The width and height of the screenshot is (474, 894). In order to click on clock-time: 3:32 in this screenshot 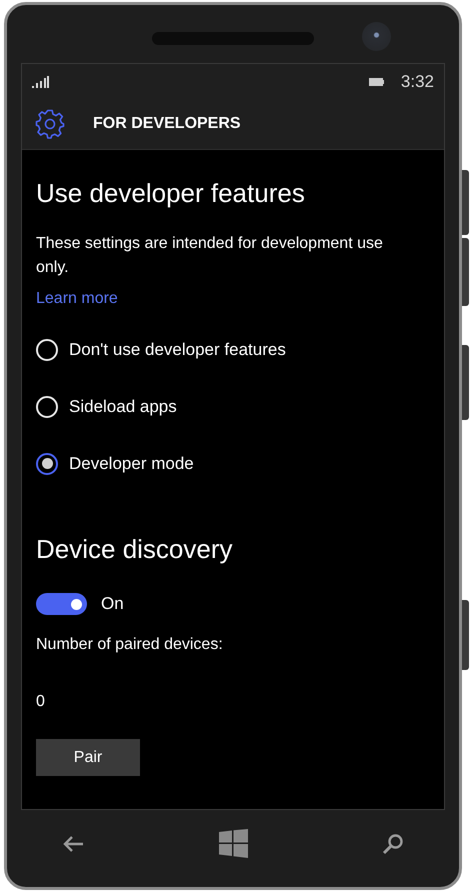, I will do `click(417, 82)`.